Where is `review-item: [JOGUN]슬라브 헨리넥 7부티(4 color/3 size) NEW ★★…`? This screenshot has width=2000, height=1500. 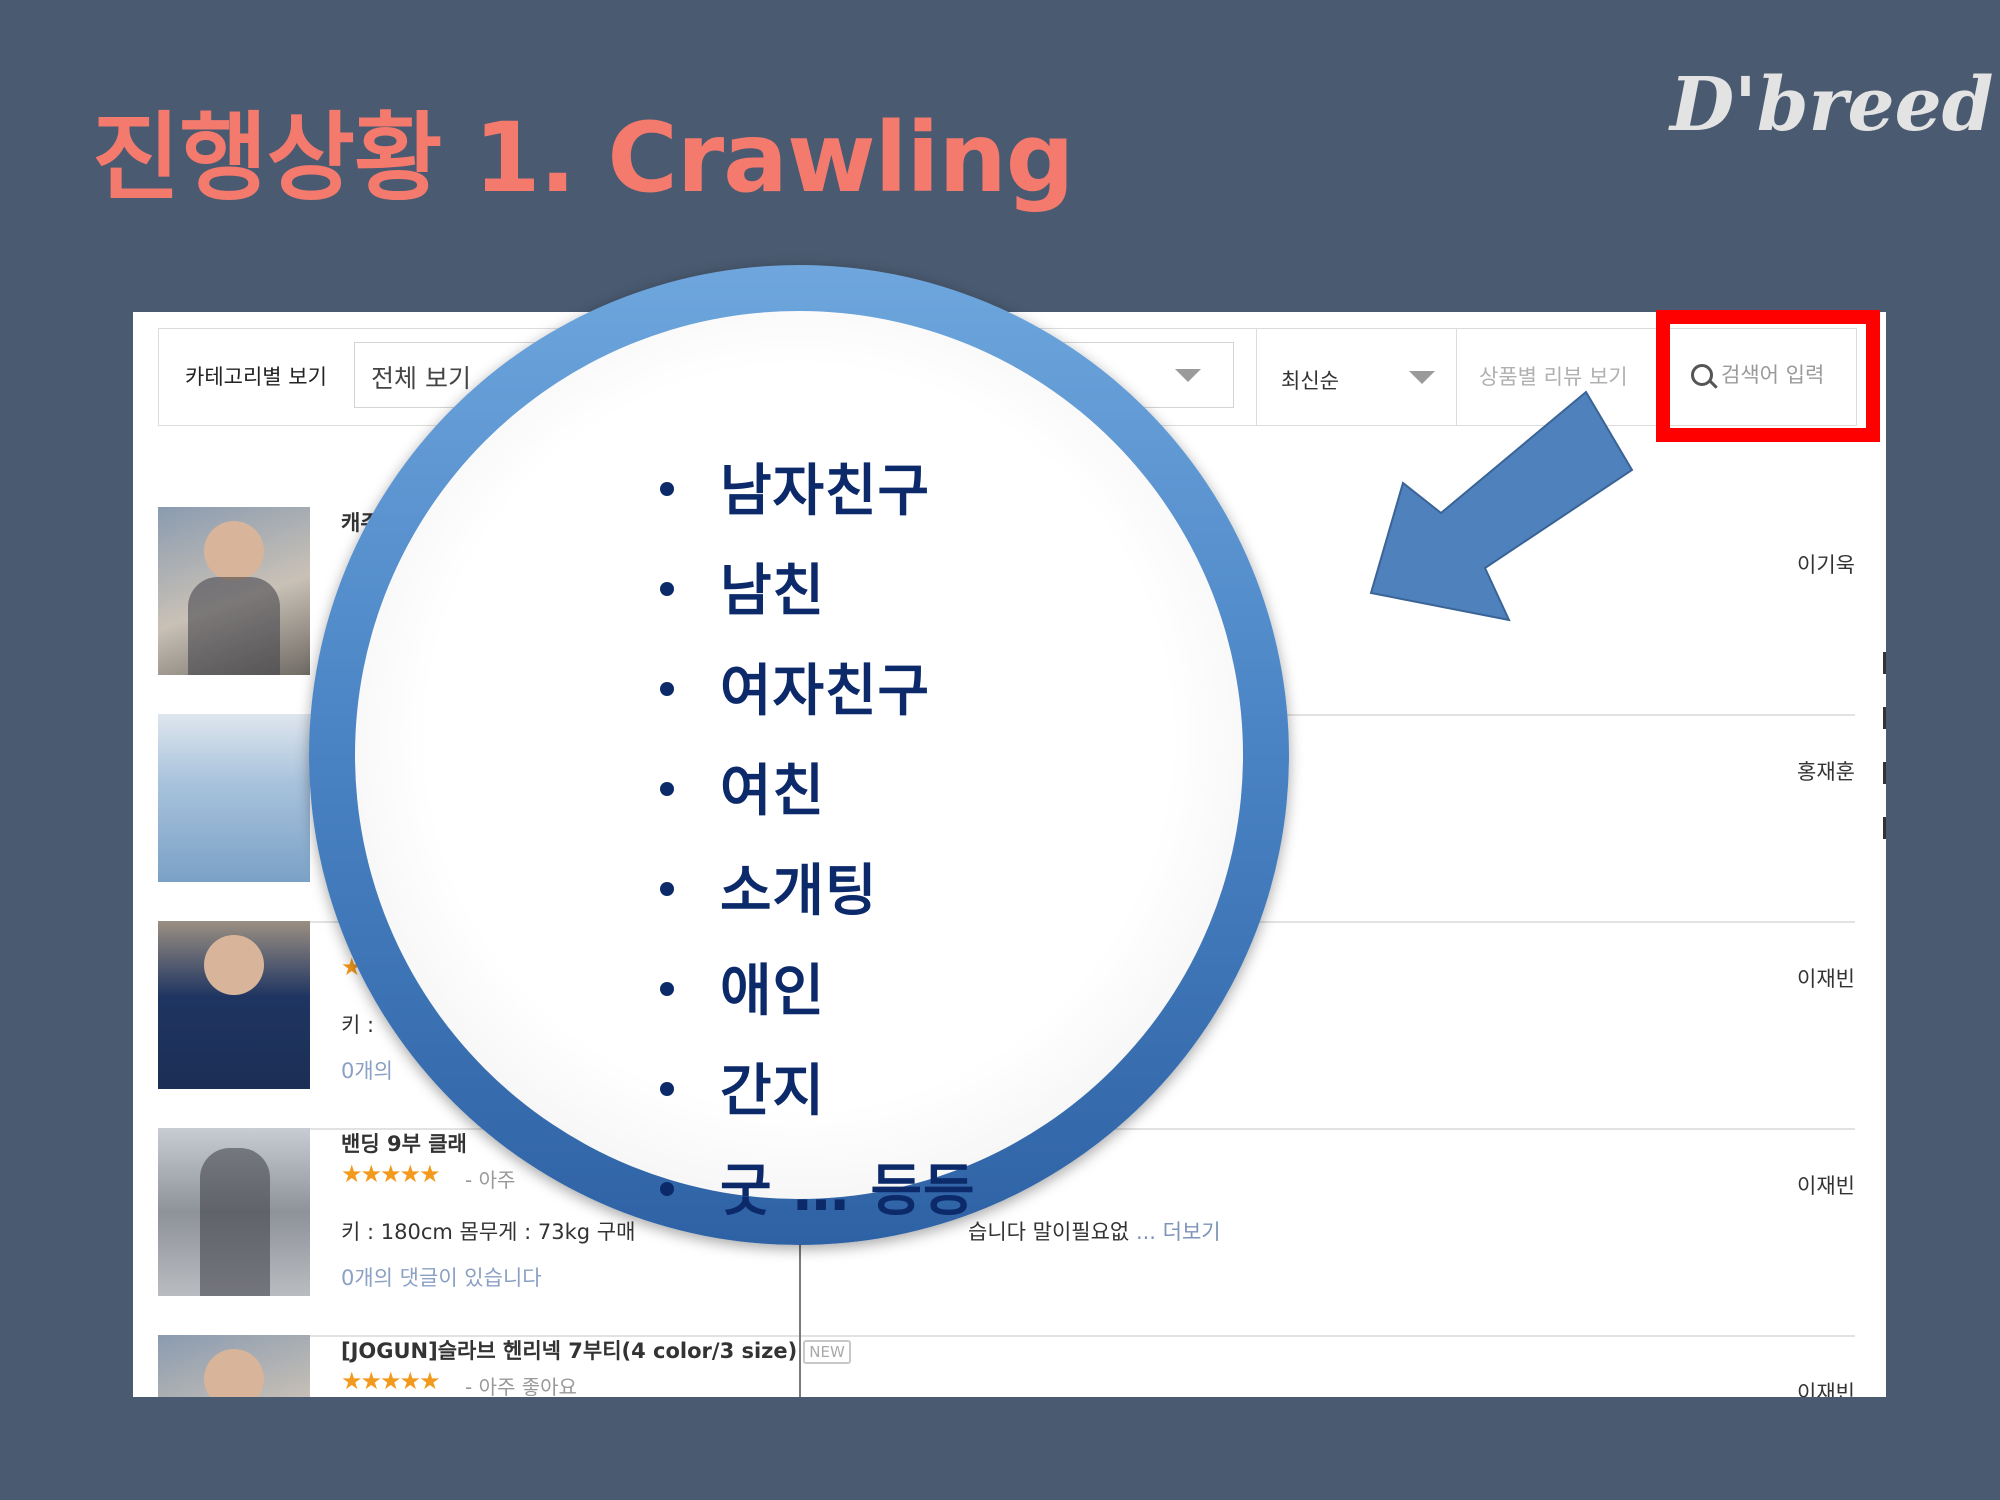
review-item: [JOGUN]슬라브 헨리넥 7부티(4 color/3 size) NEW ★★… is located at coordinates (1006, 1366).